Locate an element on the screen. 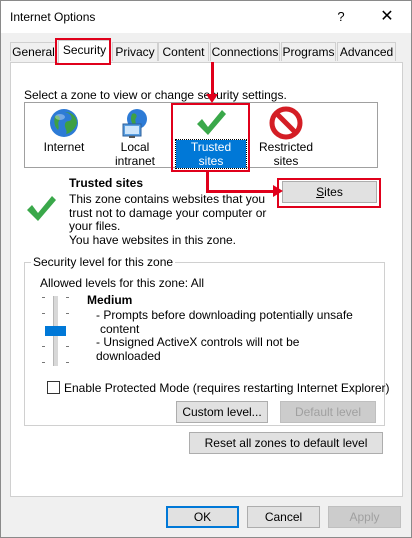  zone-internet: Internet is located at coordinates (64, 130).